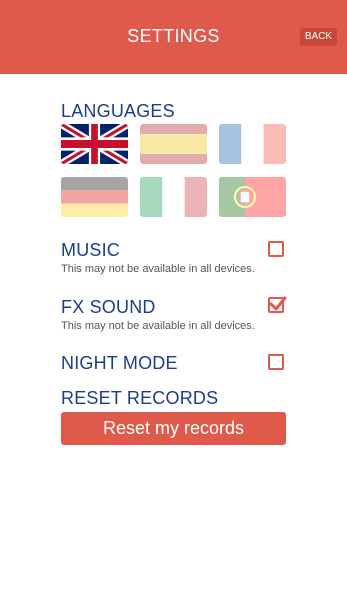 The height and width of the screenshot is (592, 347). I want to click on reset-records-button: Reset my records, so click(173, 428).